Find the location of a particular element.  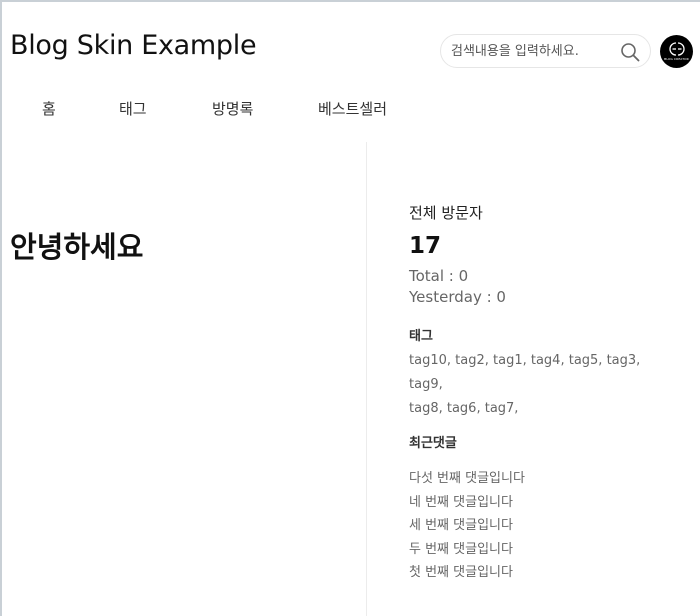

visitor-title: 전체 방문자 is located at coordinates (446, 213).